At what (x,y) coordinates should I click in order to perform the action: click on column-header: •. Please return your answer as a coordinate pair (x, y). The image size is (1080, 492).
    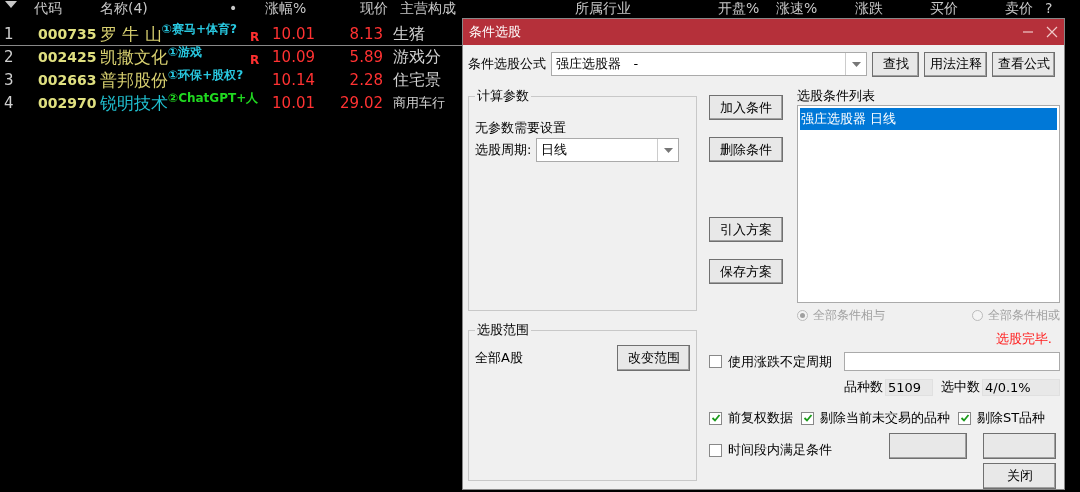
    Looking at the image, I should click on (247, 8).